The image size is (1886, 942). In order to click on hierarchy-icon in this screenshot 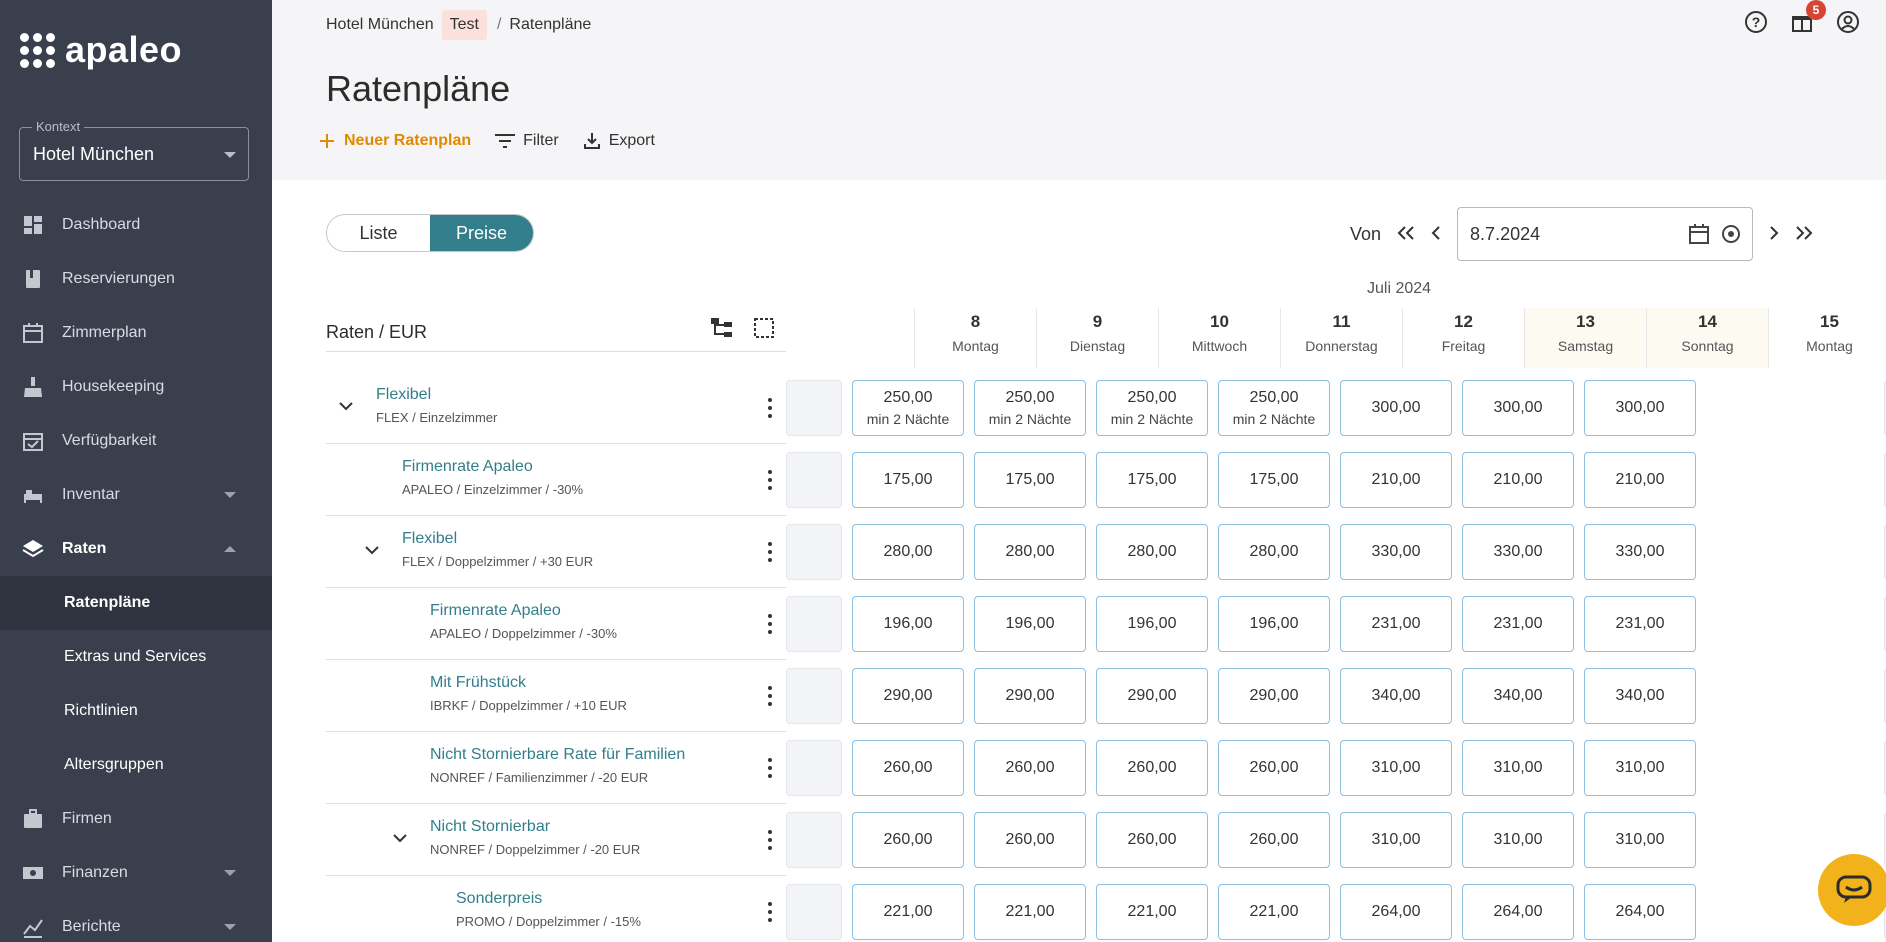, I will do `click(722, 330)`.